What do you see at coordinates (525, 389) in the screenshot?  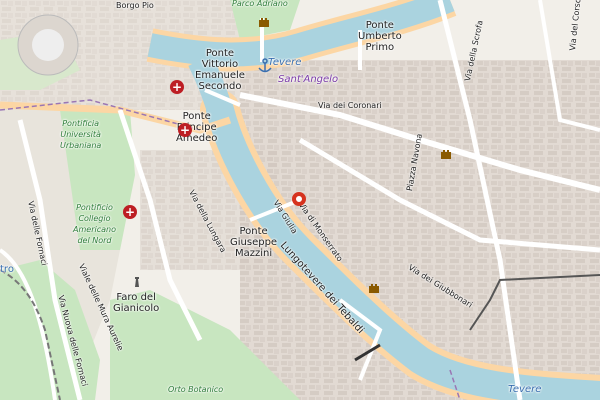 I see `label-tevere-bottom: Tevere` at bounding box center [525, 389].